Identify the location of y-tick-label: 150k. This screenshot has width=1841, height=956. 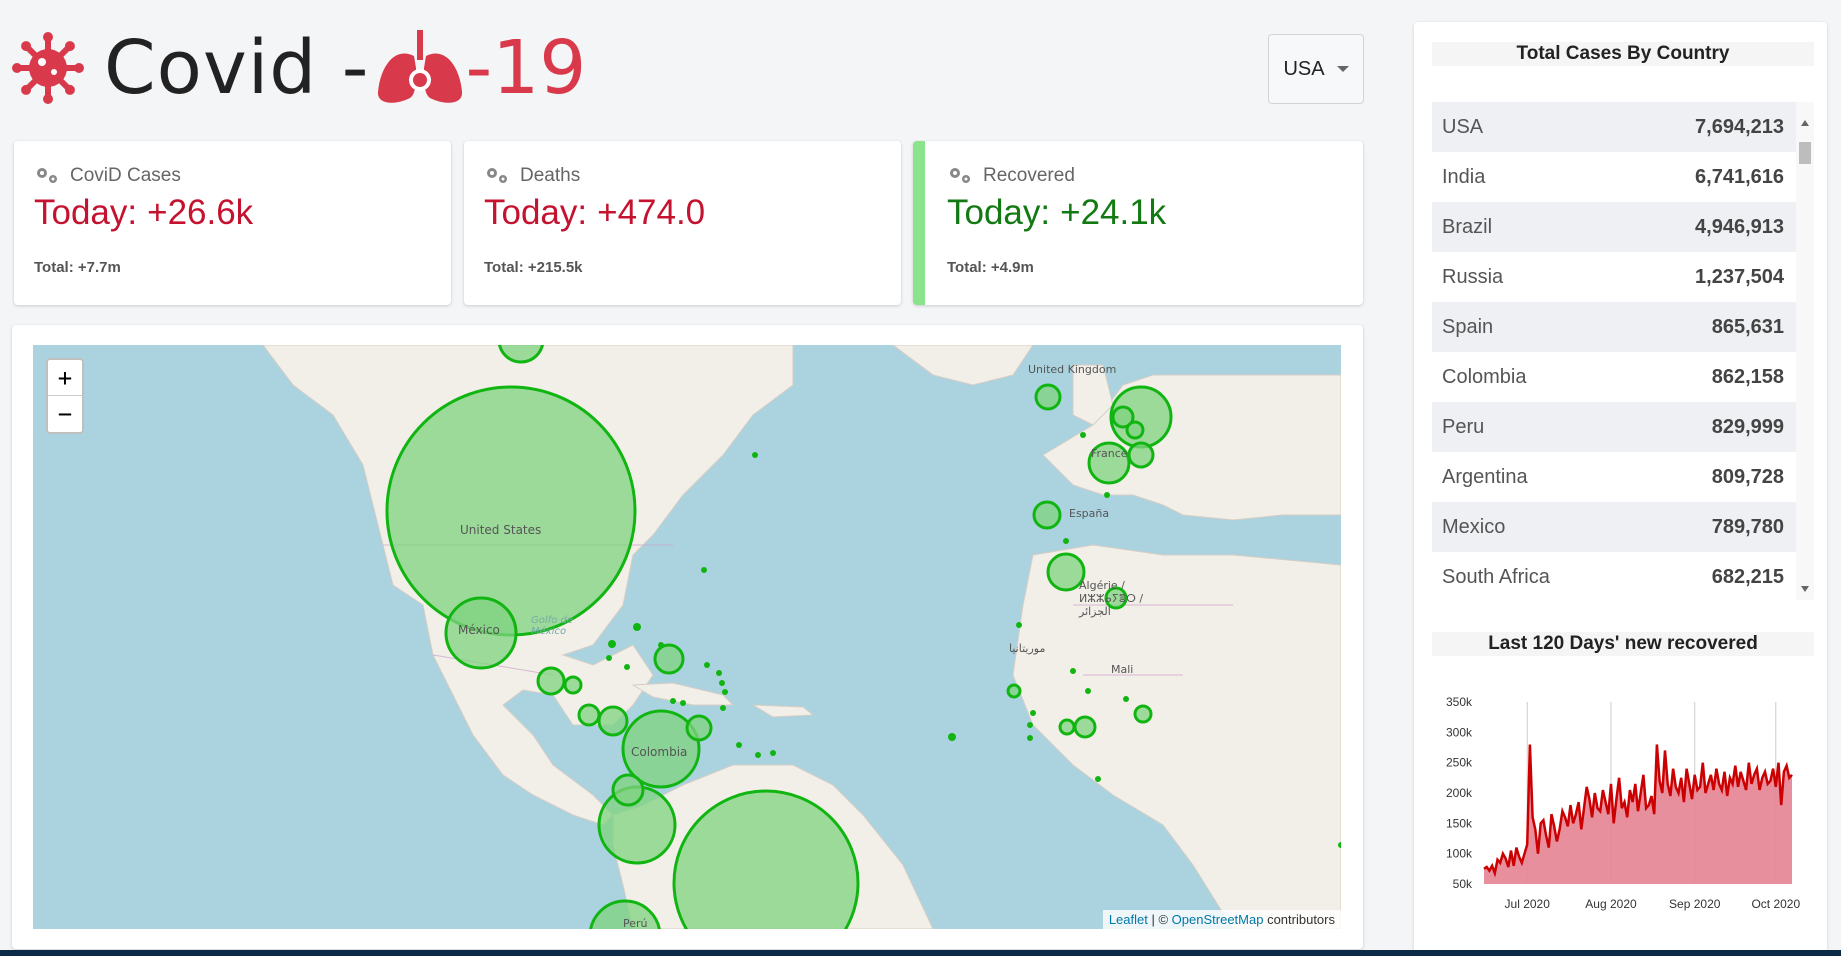
(1459, 823).